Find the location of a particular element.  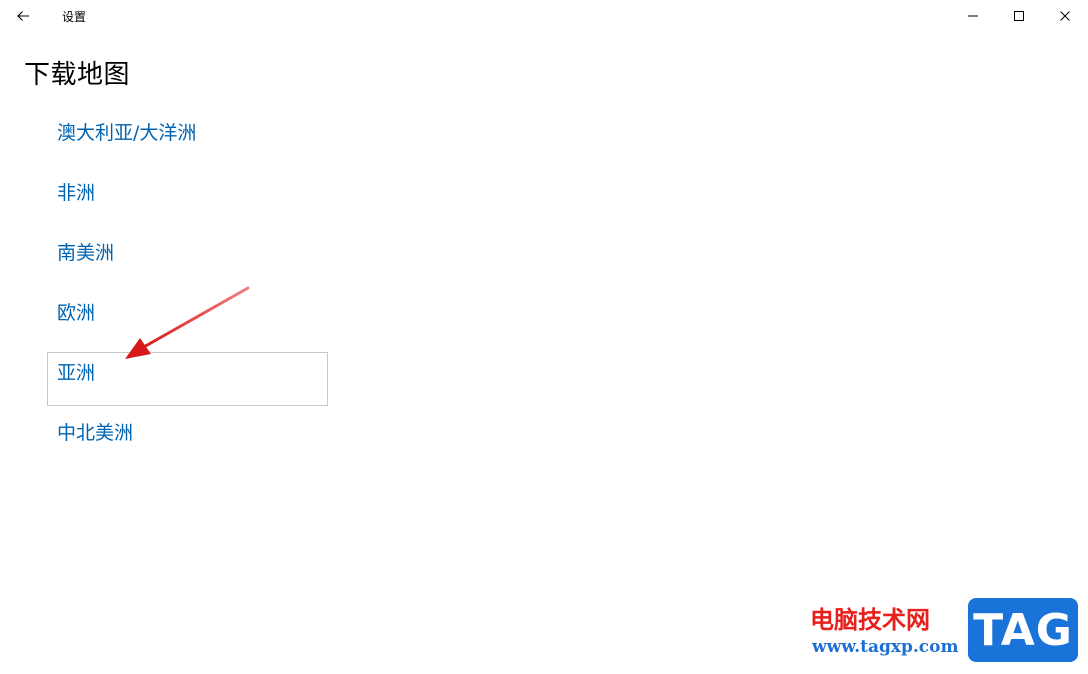

region-link-south-america: 南美洲 is located at coordinates (85, 251).